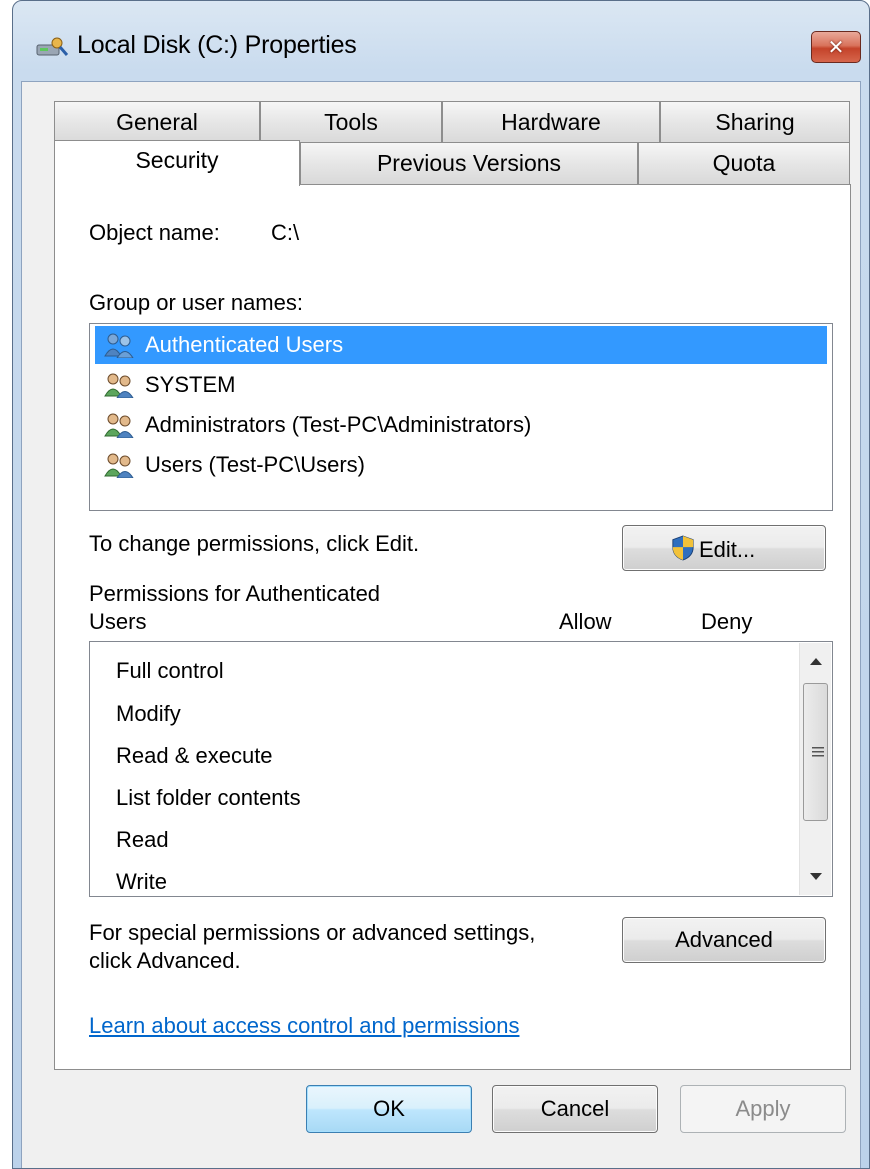  What do you see at coordinates (816, 661) in the screenshot?
I see `scroll-up-arrow-icon` at bounding box center [816, 661].